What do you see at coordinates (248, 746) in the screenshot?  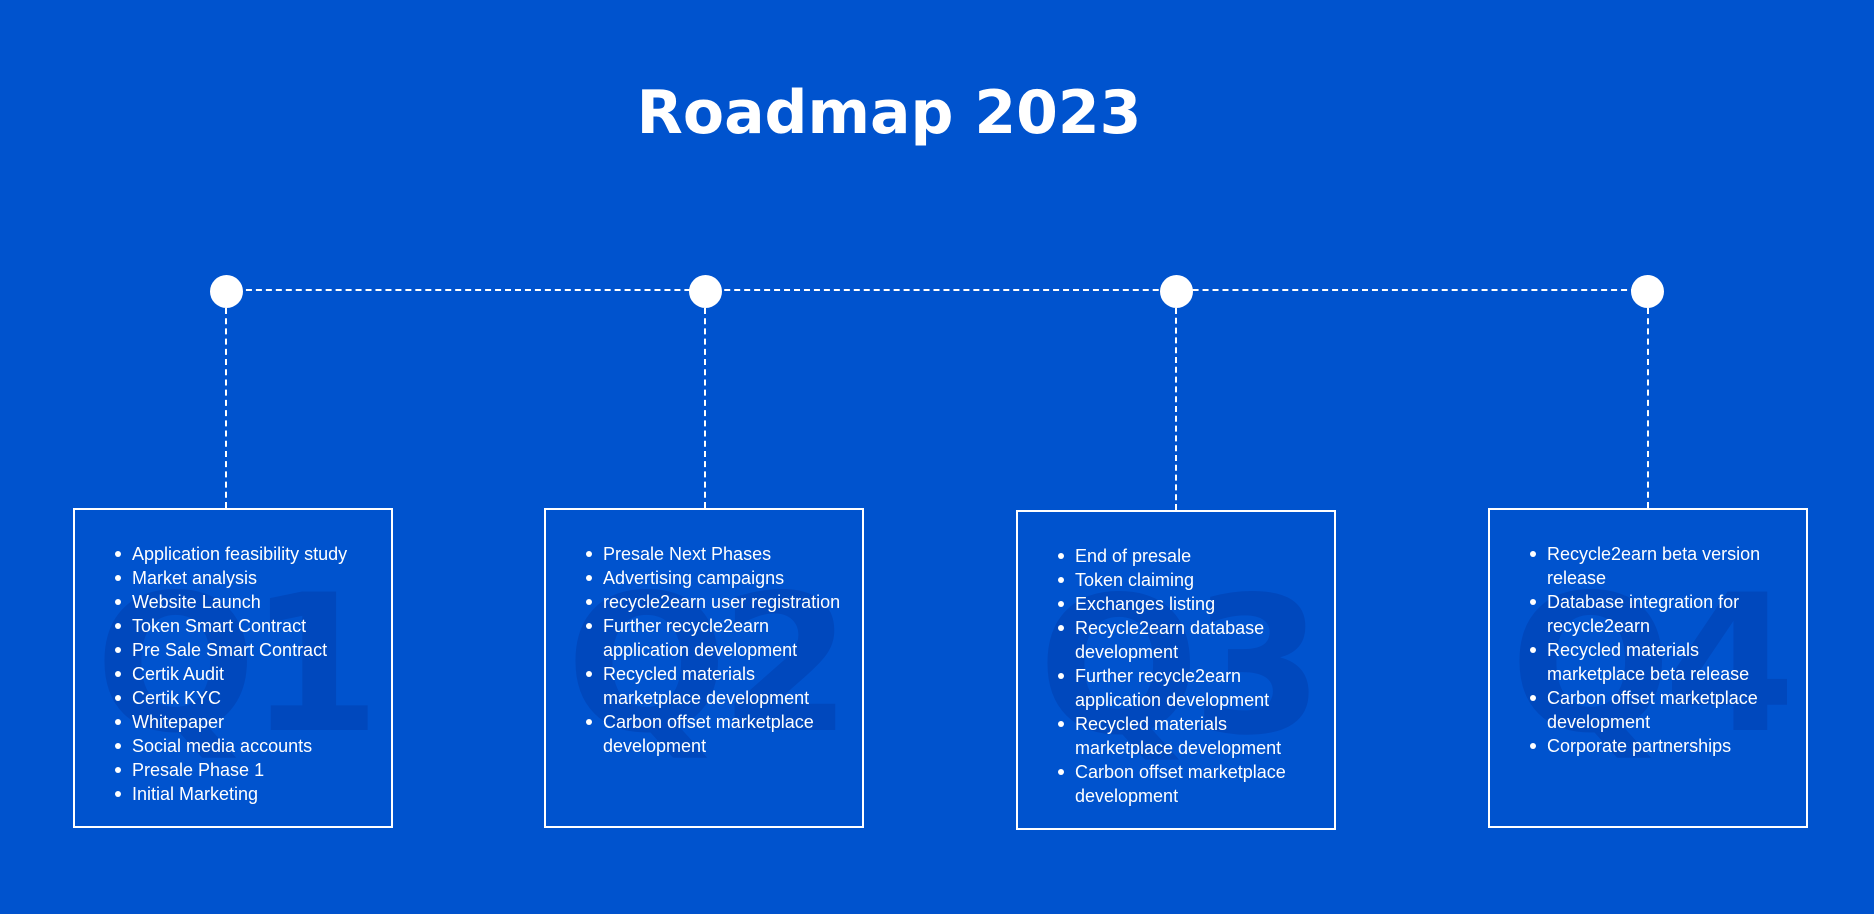 I see `milestone-item: Social media accounts` at bounding box center [248, 746].